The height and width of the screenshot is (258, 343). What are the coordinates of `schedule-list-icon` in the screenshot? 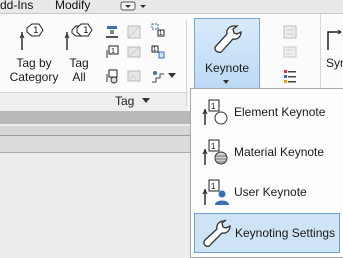 It's located at (290, 76).